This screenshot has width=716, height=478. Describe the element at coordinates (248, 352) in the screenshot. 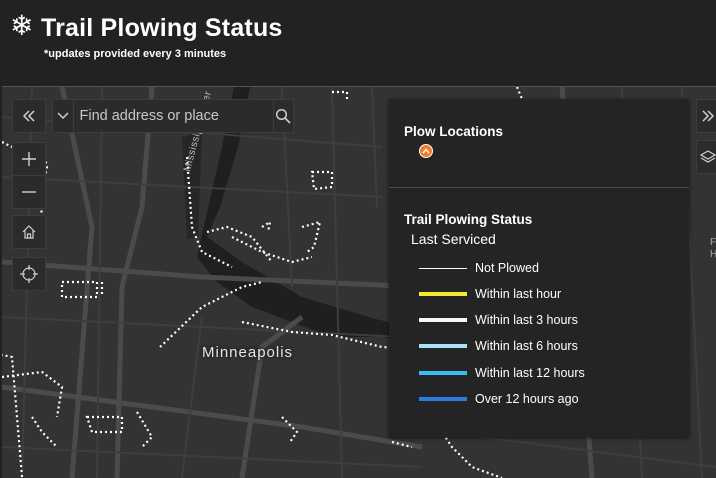

I see `city-label: Minneapolis` at that location.